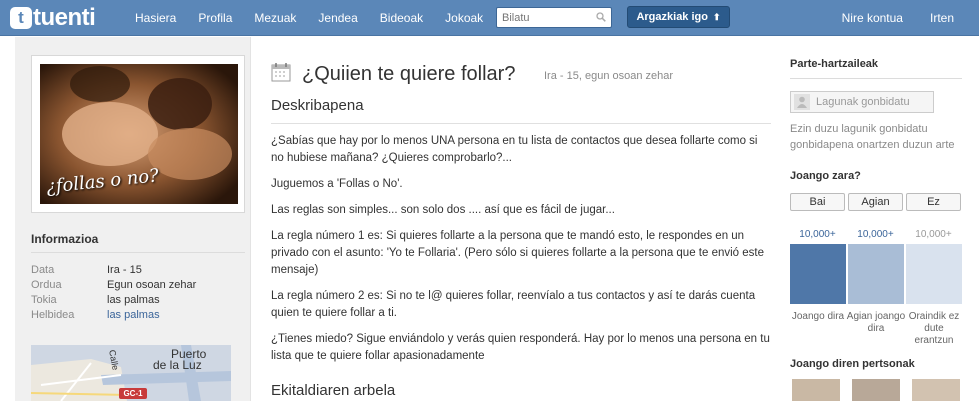 The width and height of the screenshot is (979, 401). I want to click on event-photo-frame: ¿follas o no?, so click(138, 134).